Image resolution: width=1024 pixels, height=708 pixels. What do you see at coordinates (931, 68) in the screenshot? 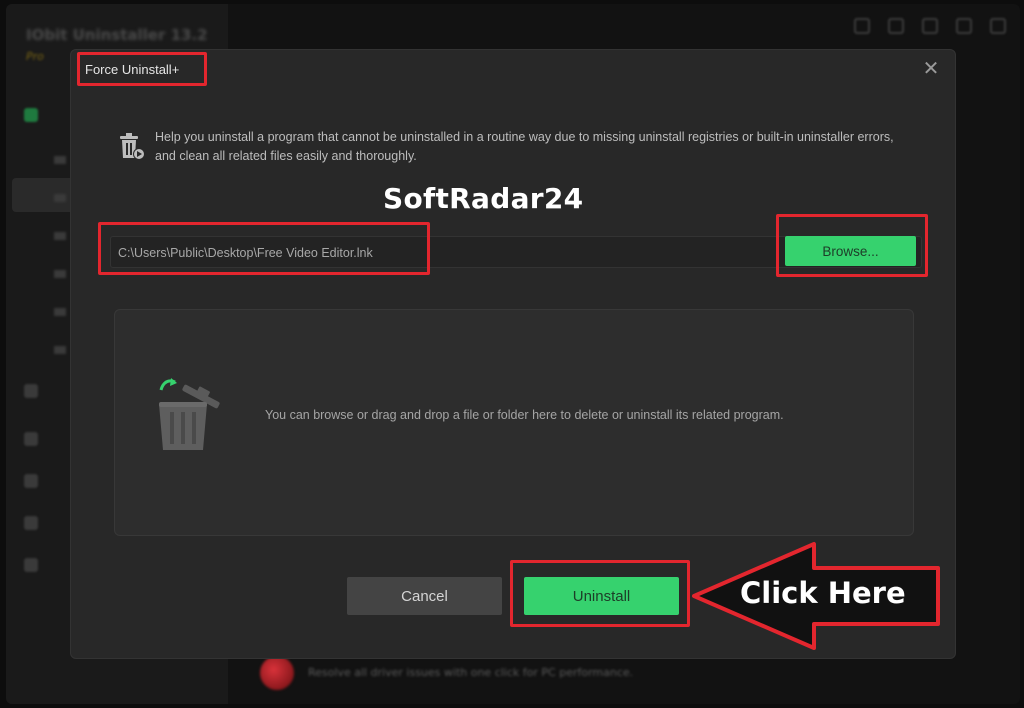
I see `close-icon: ✕` at bounding box center [931, 68].